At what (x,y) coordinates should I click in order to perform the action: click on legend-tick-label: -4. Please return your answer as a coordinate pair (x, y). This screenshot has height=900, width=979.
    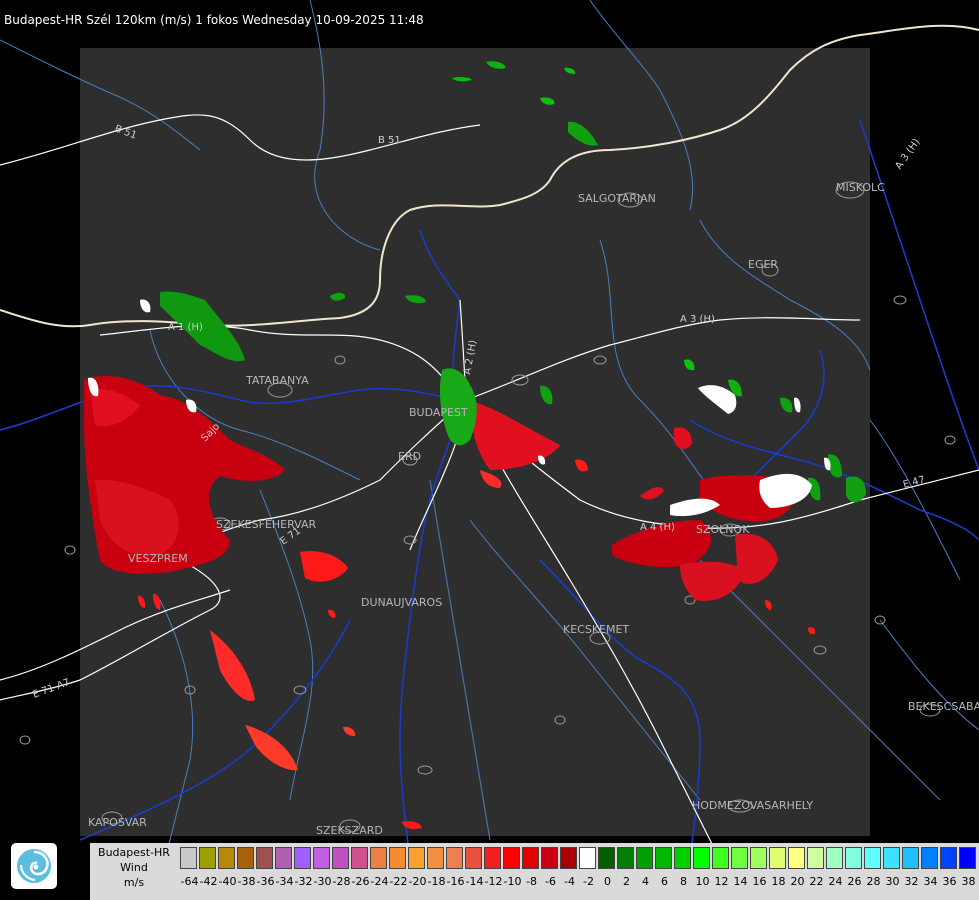
    Looking at the image, I should click on (569, 881).